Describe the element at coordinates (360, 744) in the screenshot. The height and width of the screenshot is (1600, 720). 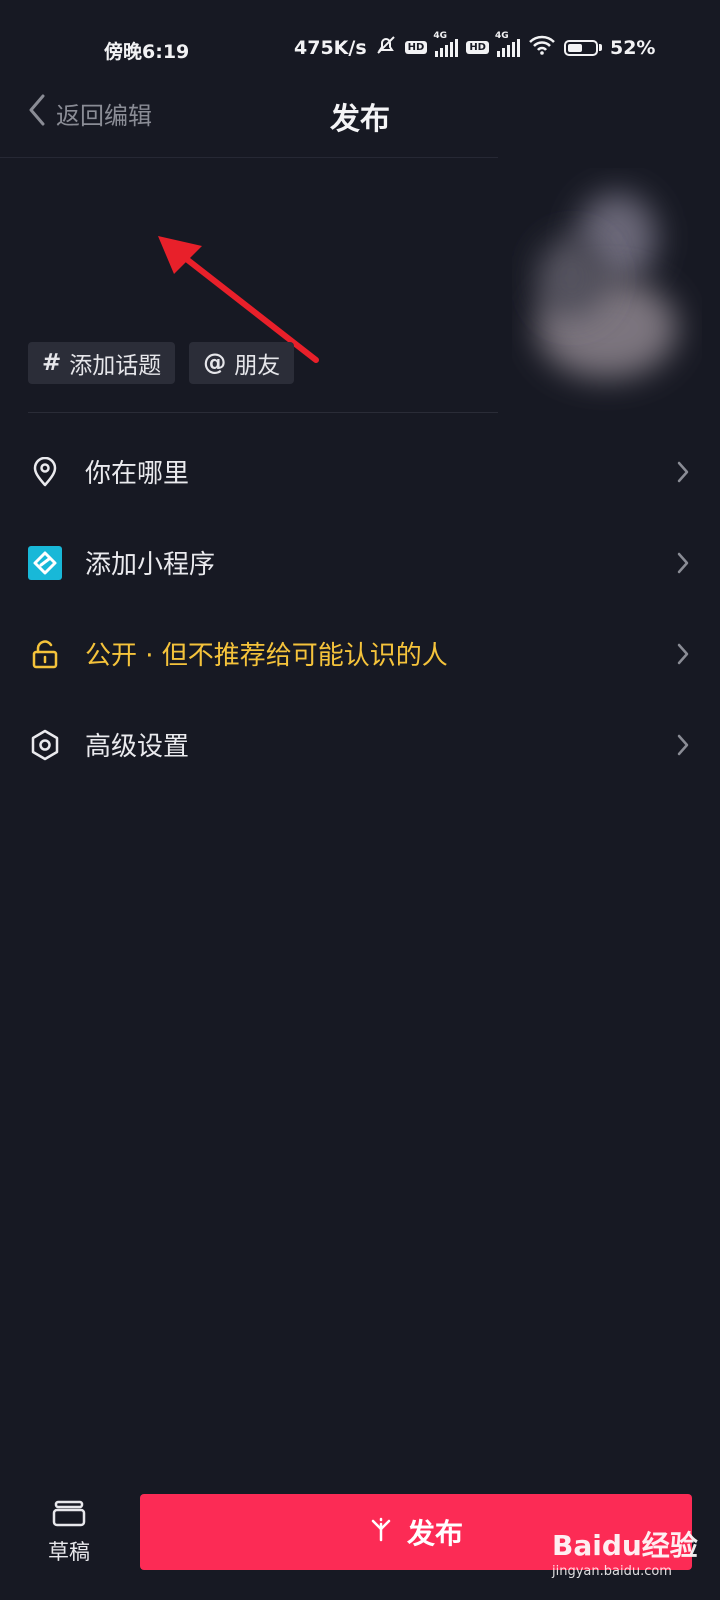
I see `menu-item-advanced-settings: 高级设置` at that location.